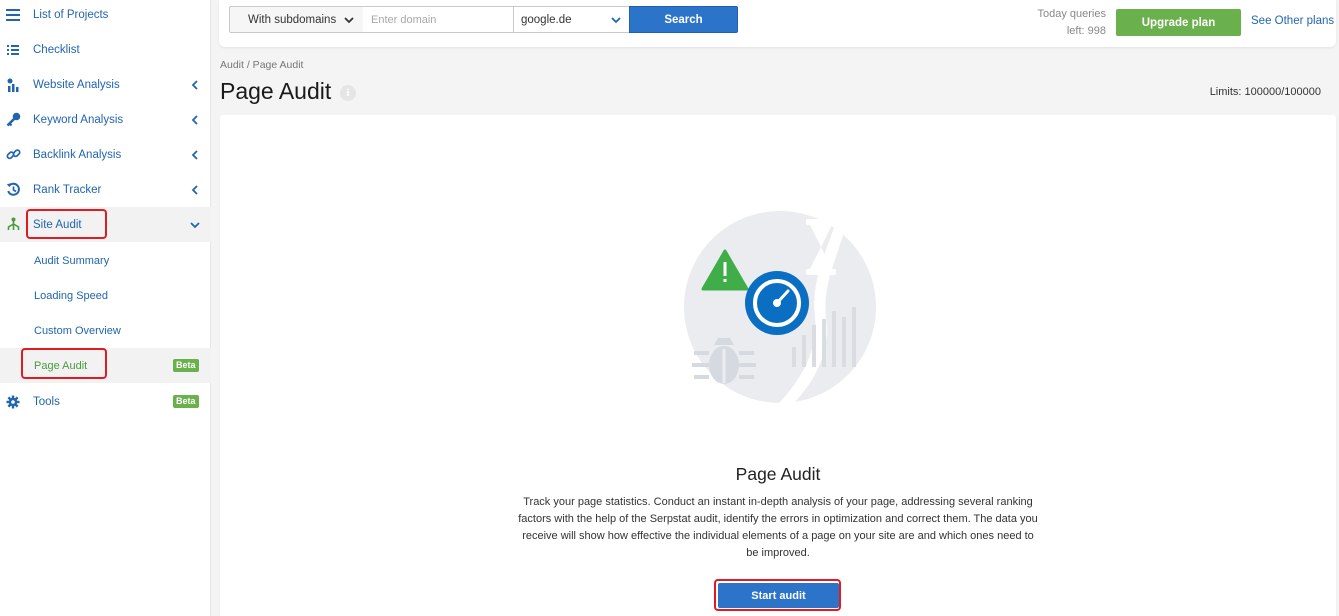  What do you see at coordinates (1265, 92) in the screenshot?
I see `limits-text: Limits: 100000/100000` at bounding box center [1265, 92].